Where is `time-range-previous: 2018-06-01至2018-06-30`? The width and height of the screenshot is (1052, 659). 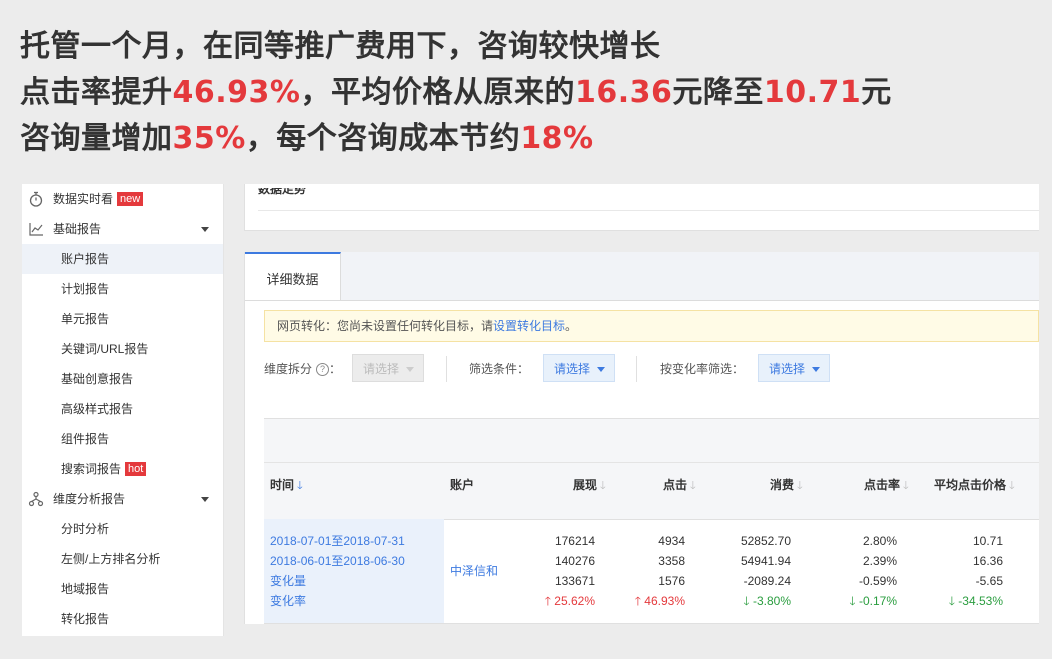
time-range-previous: 2018-06-01至2018-06-30 is located at coordinates (337, 561).